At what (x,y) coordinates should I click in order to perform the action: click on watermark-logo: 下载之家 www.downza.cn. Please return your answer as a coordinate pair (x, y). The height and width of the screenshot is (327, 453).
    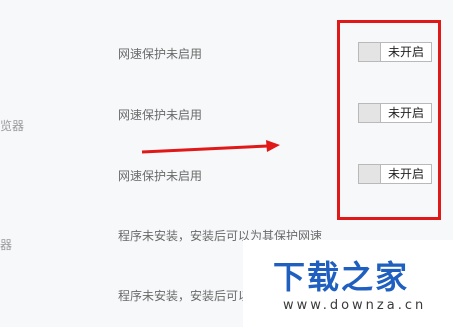
    Looking at the image, I should click on (348, 283).